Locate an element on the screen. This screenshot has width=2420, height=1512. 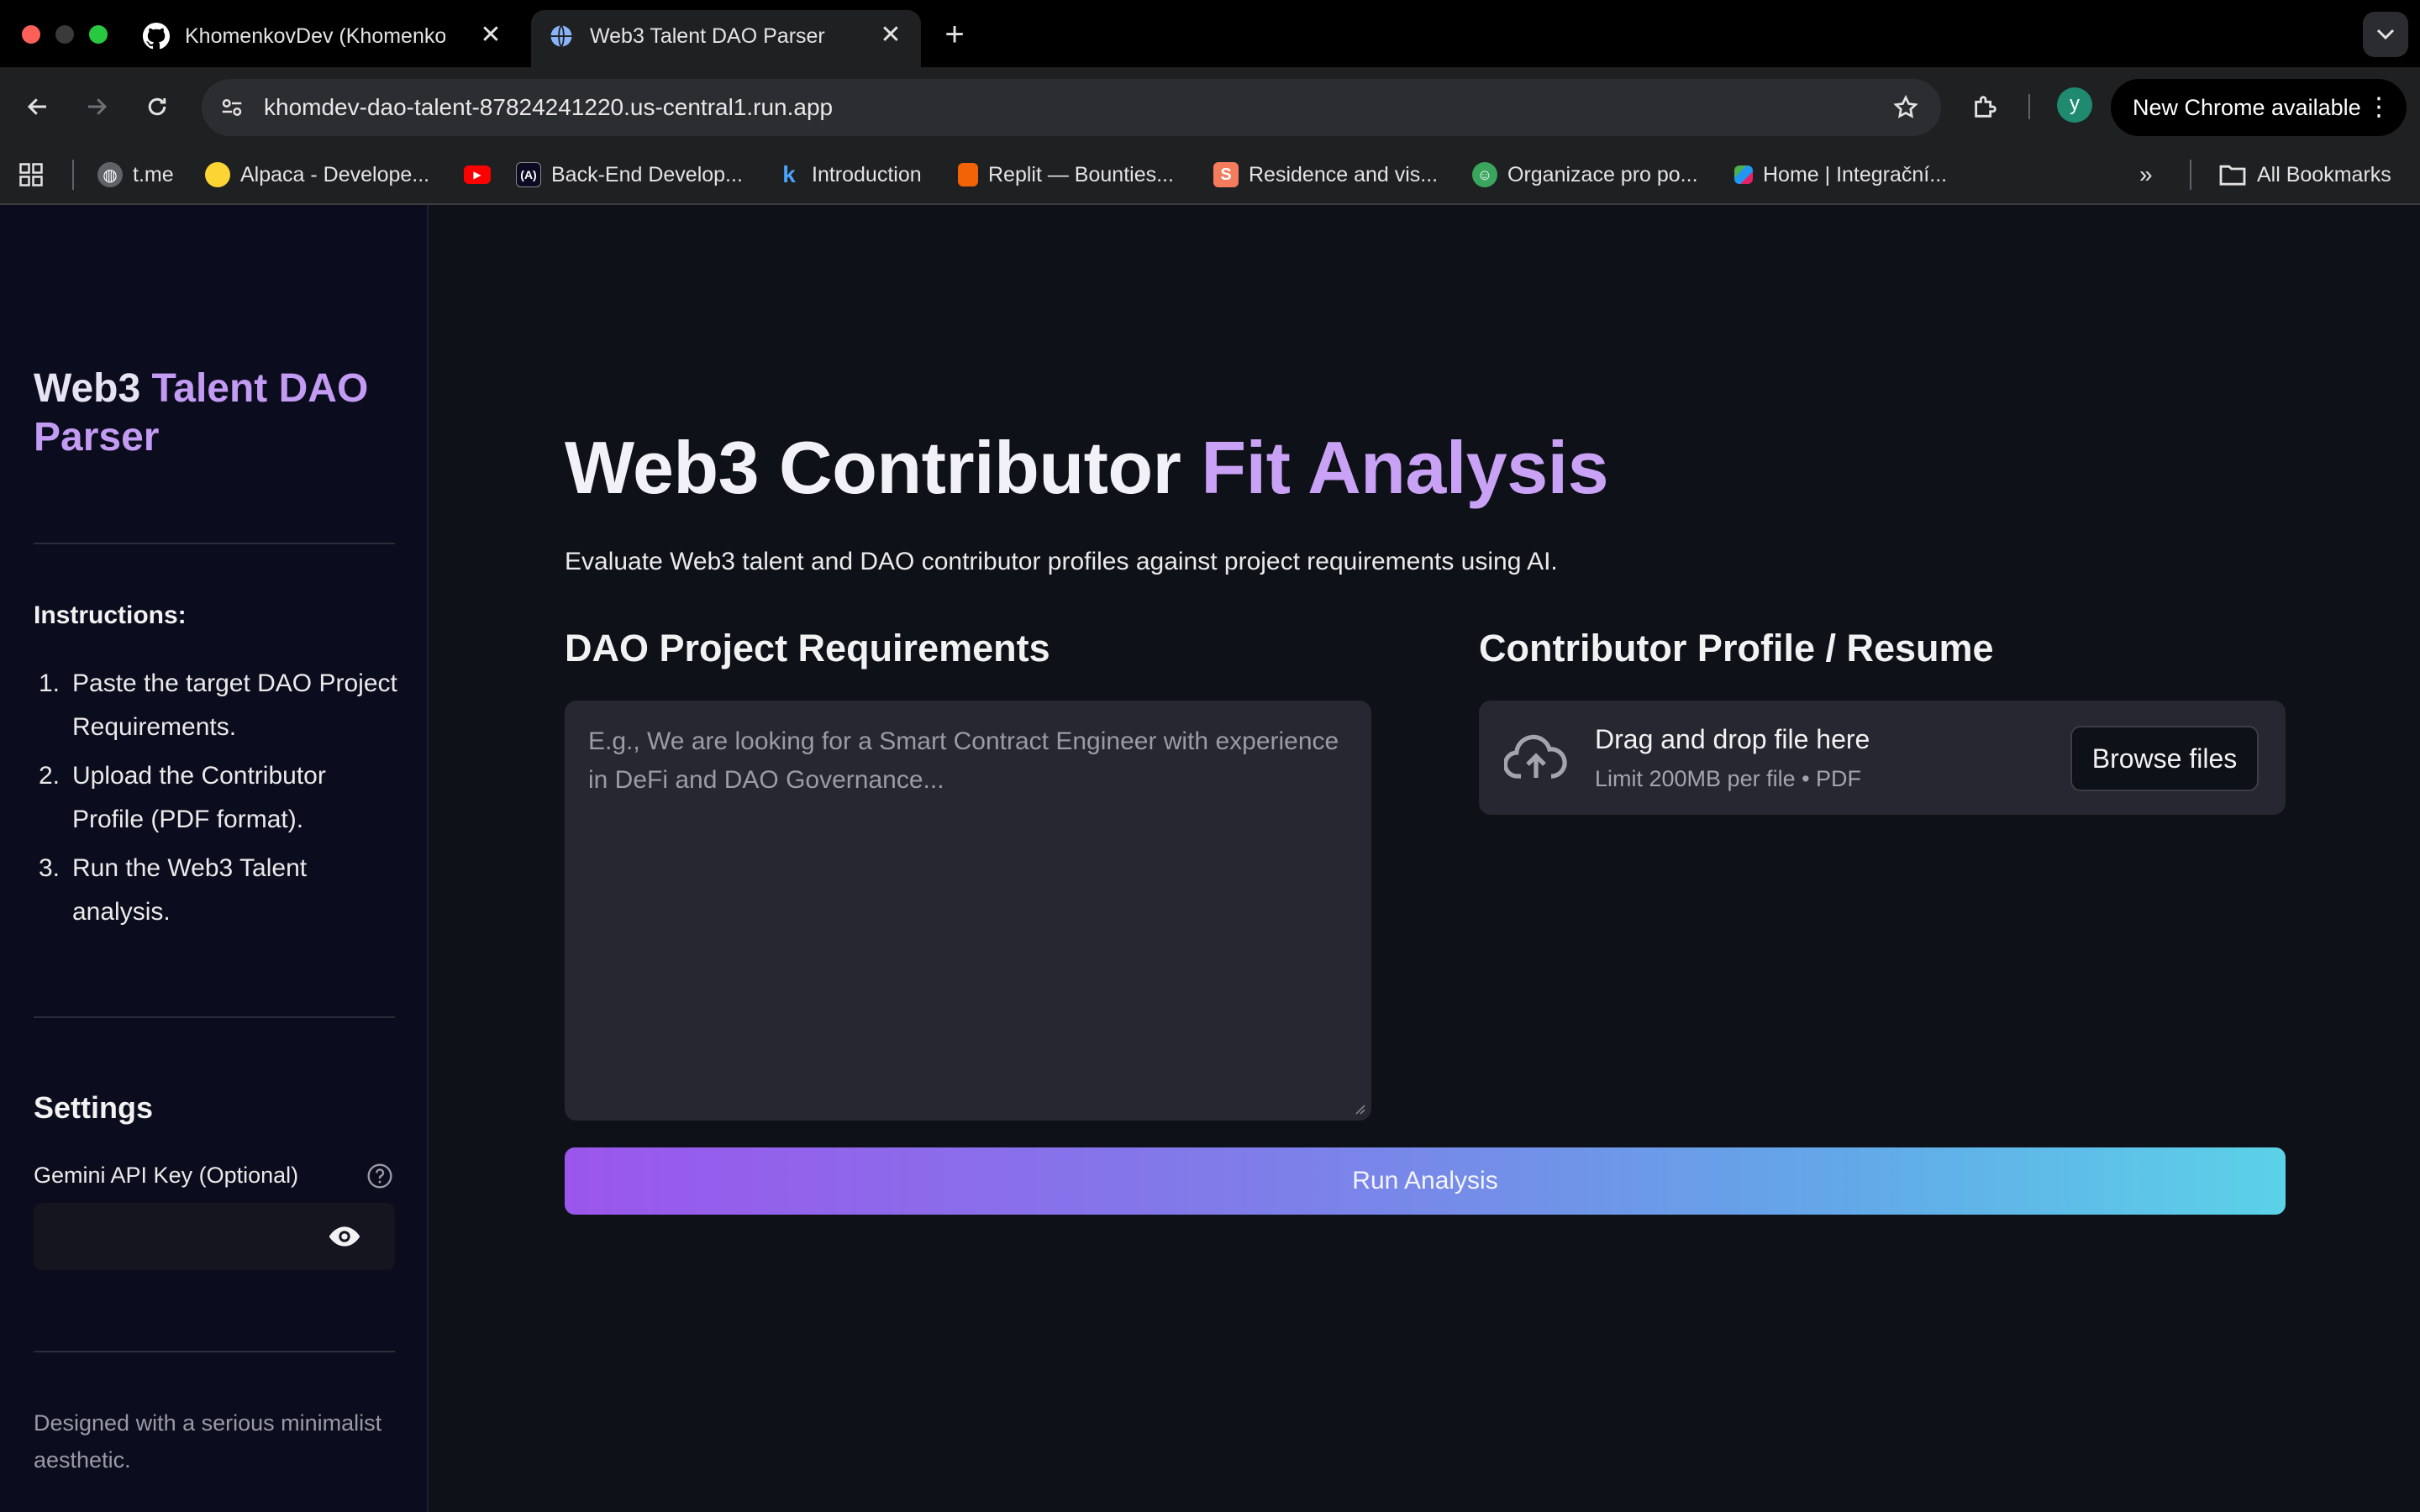
cloud-upload-icon is located at coordinates (1536, 757).